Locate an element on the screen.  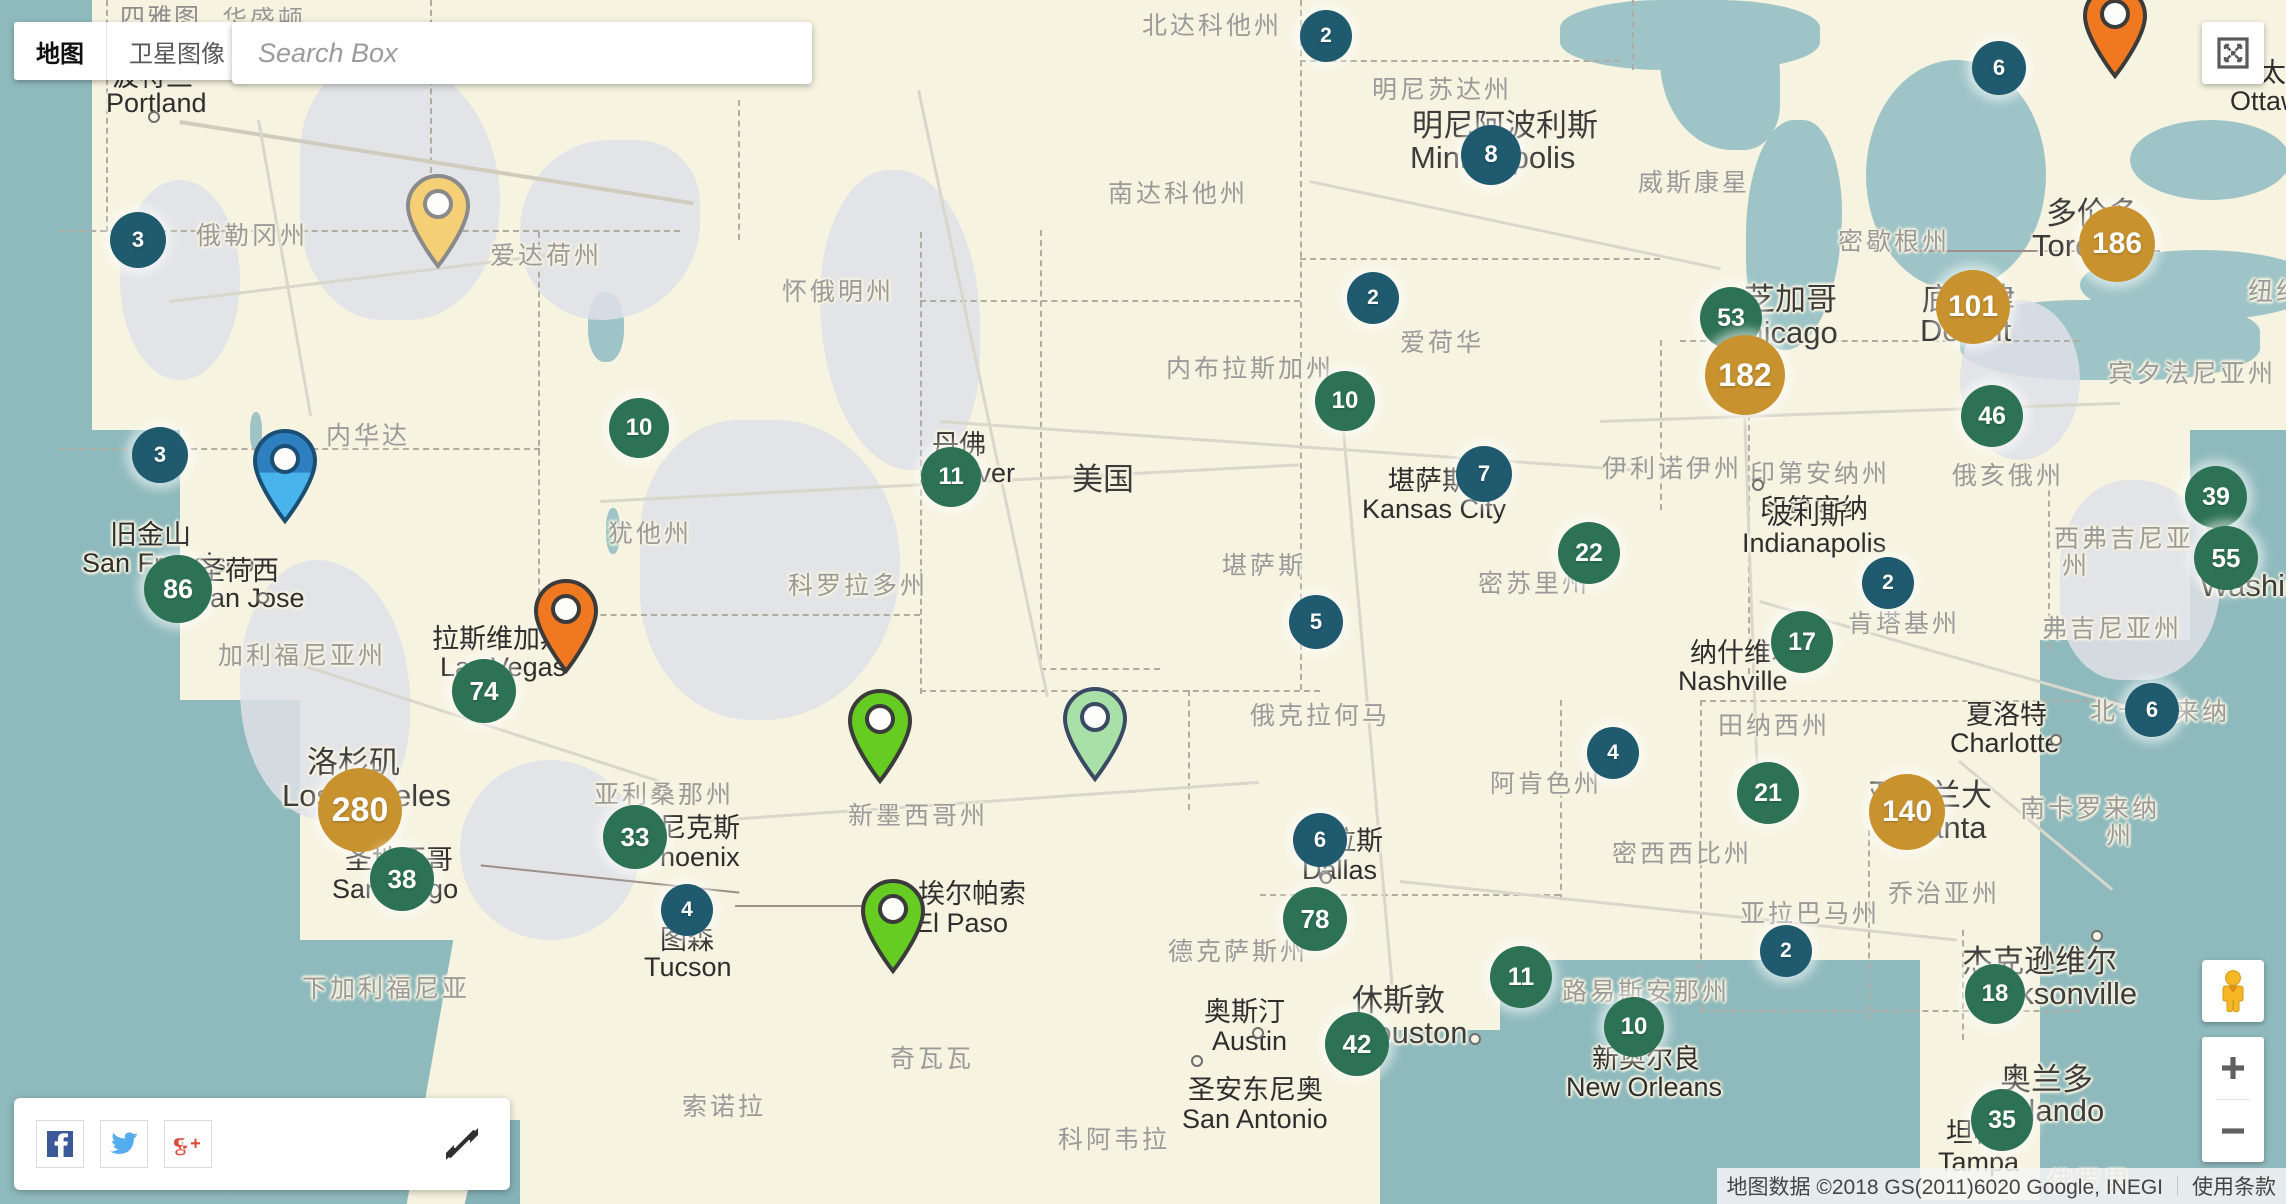
cluster-marker: 101 is located at coordinates (1973, 307).